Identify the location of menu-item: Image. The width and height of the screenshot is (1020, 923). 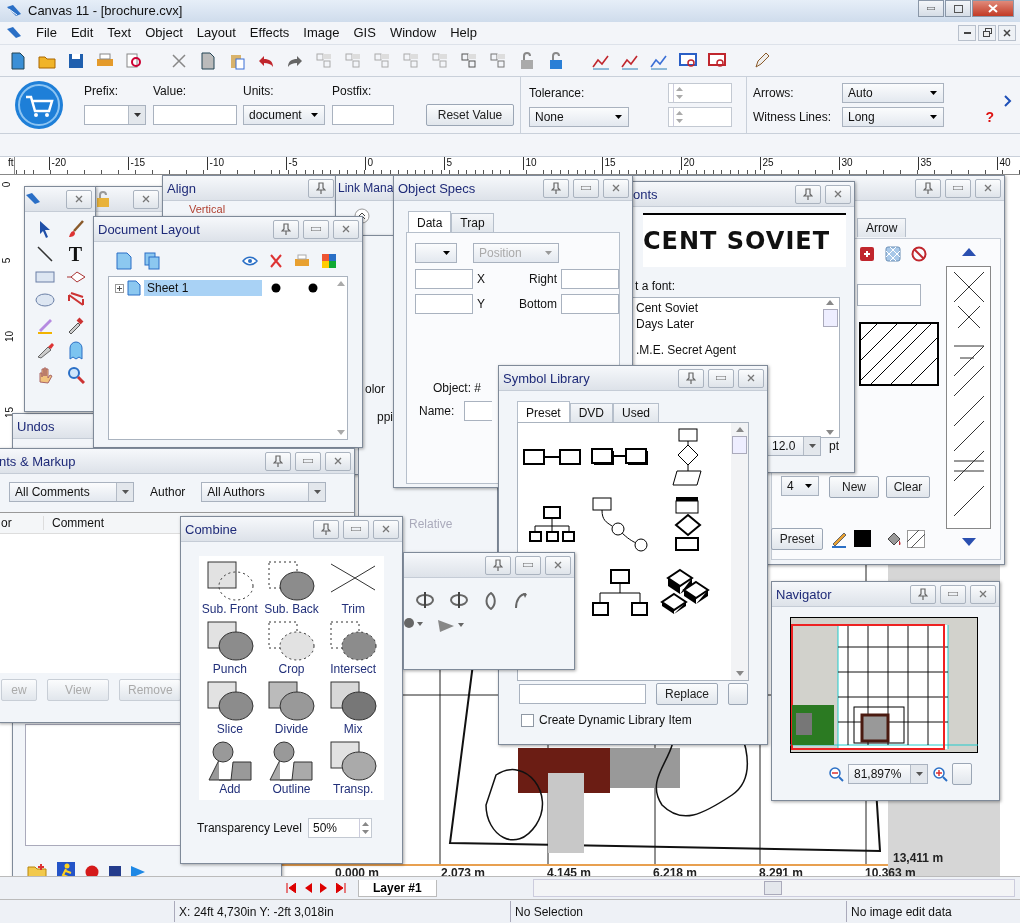
(321, 33).